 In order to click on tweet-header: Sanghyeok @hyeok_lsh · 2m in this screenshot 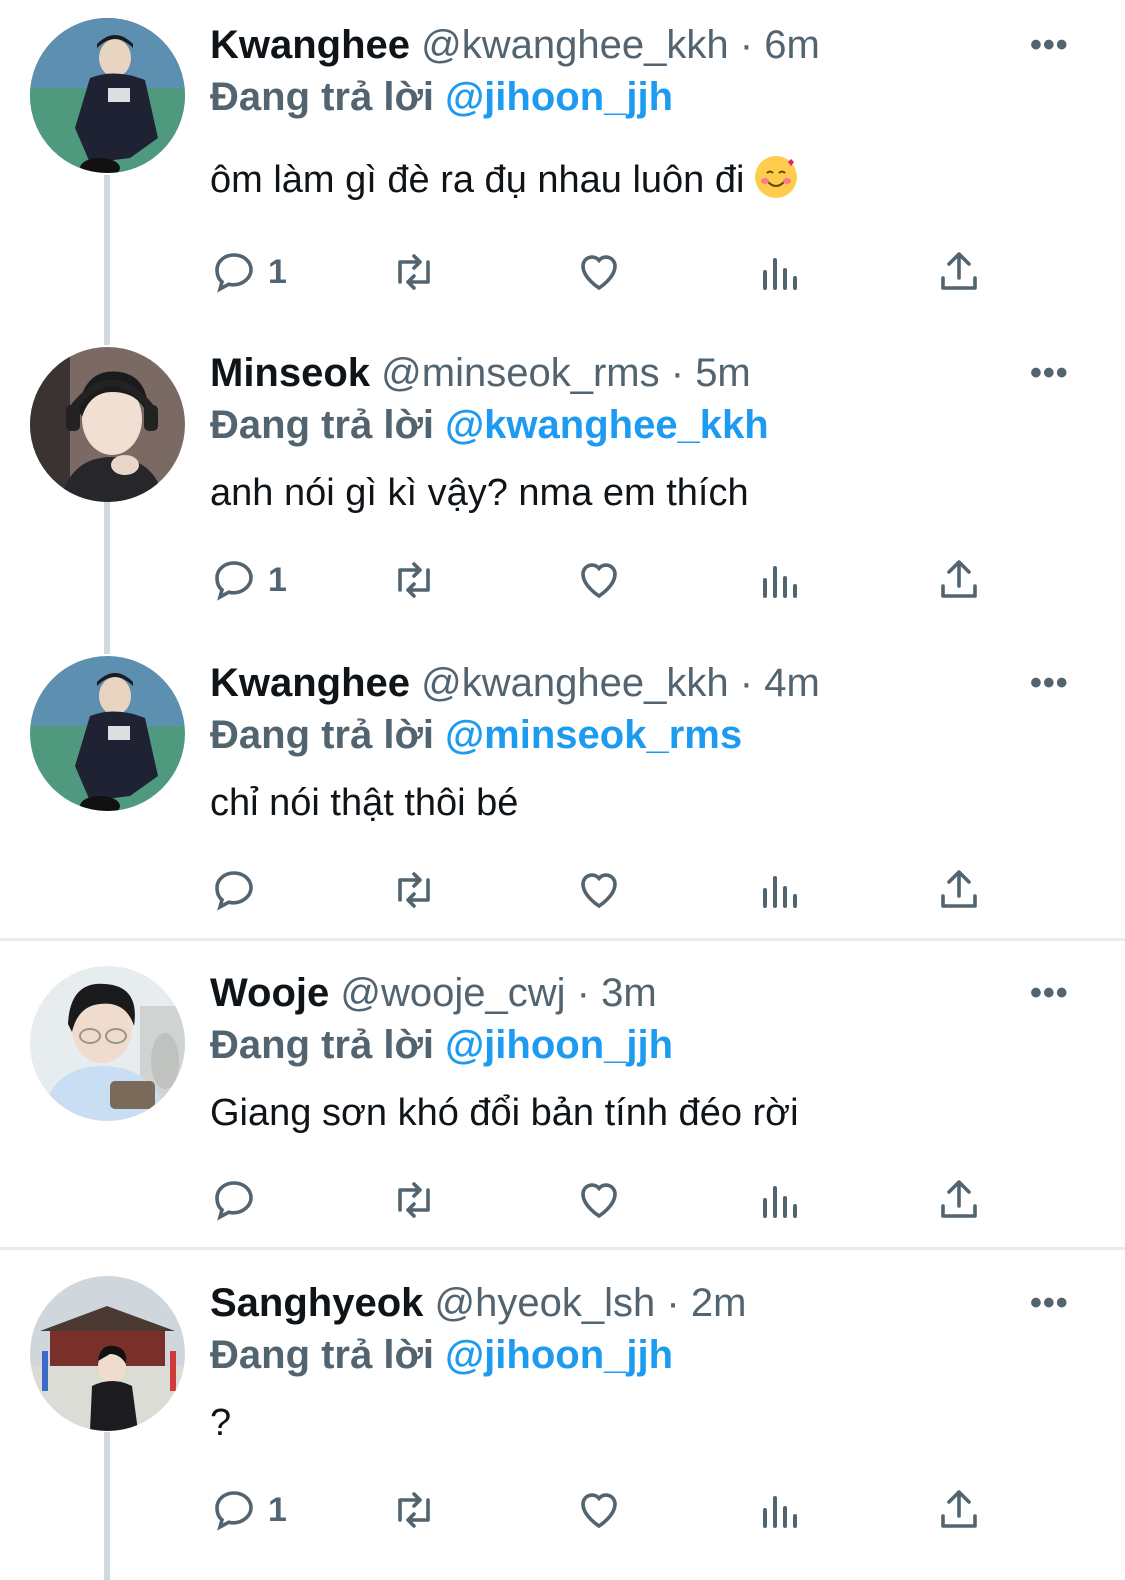, I will do `click(478, 1303)`.